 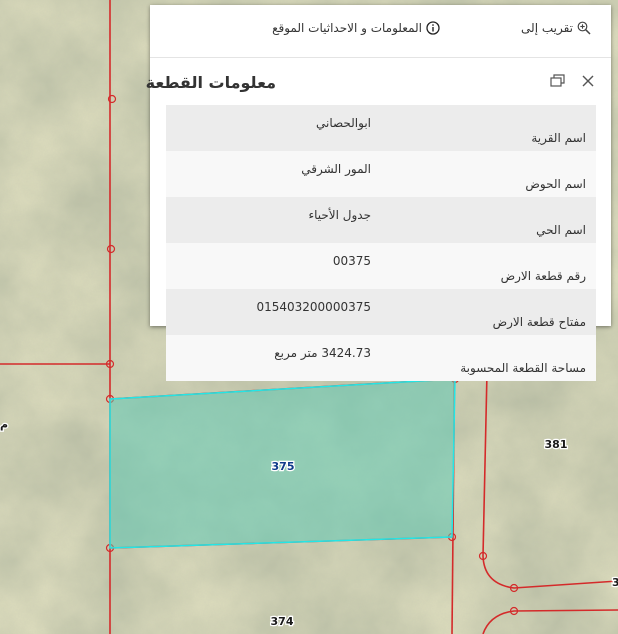 I want to click on dock-window-icon, so click(x=557, y=80).